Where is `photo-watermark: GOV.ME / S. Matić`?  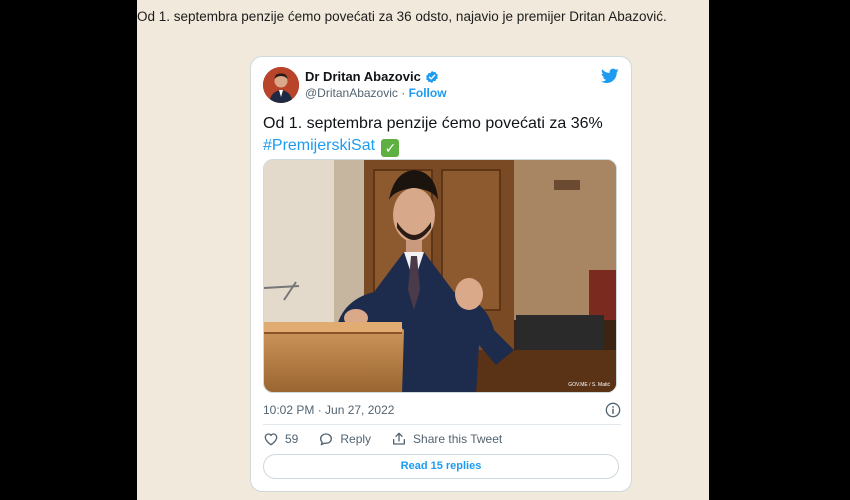
photo-watermark: GOV.ME / S. Matić is located at coordinates (589, 385).